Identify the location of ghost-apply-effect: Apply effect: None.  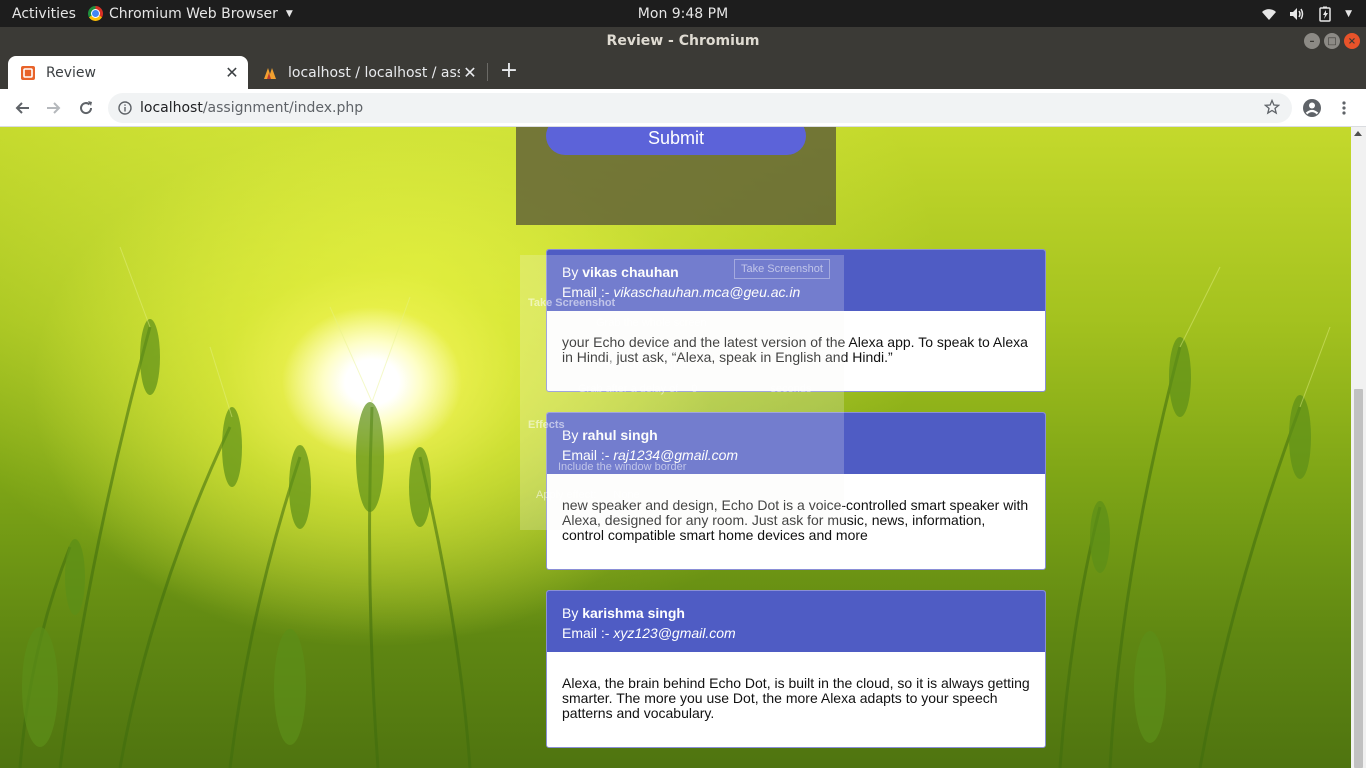
(588, 495).